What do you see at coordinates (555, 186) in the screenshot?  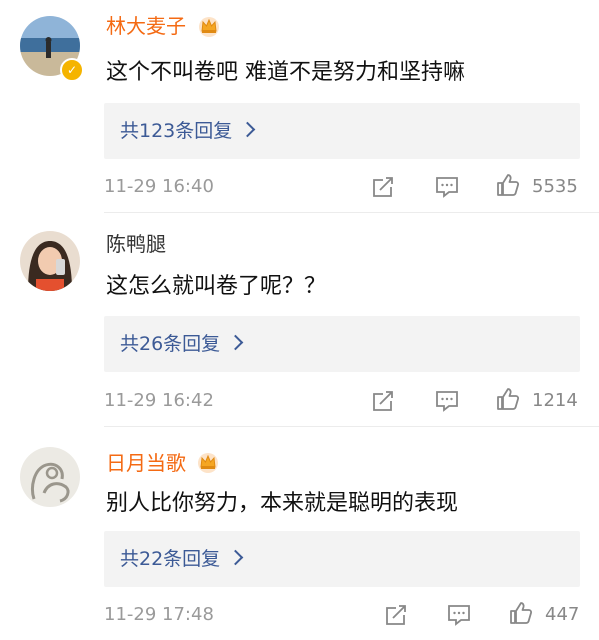 I see `like-count: 5535` at bounding box center [555, 186].